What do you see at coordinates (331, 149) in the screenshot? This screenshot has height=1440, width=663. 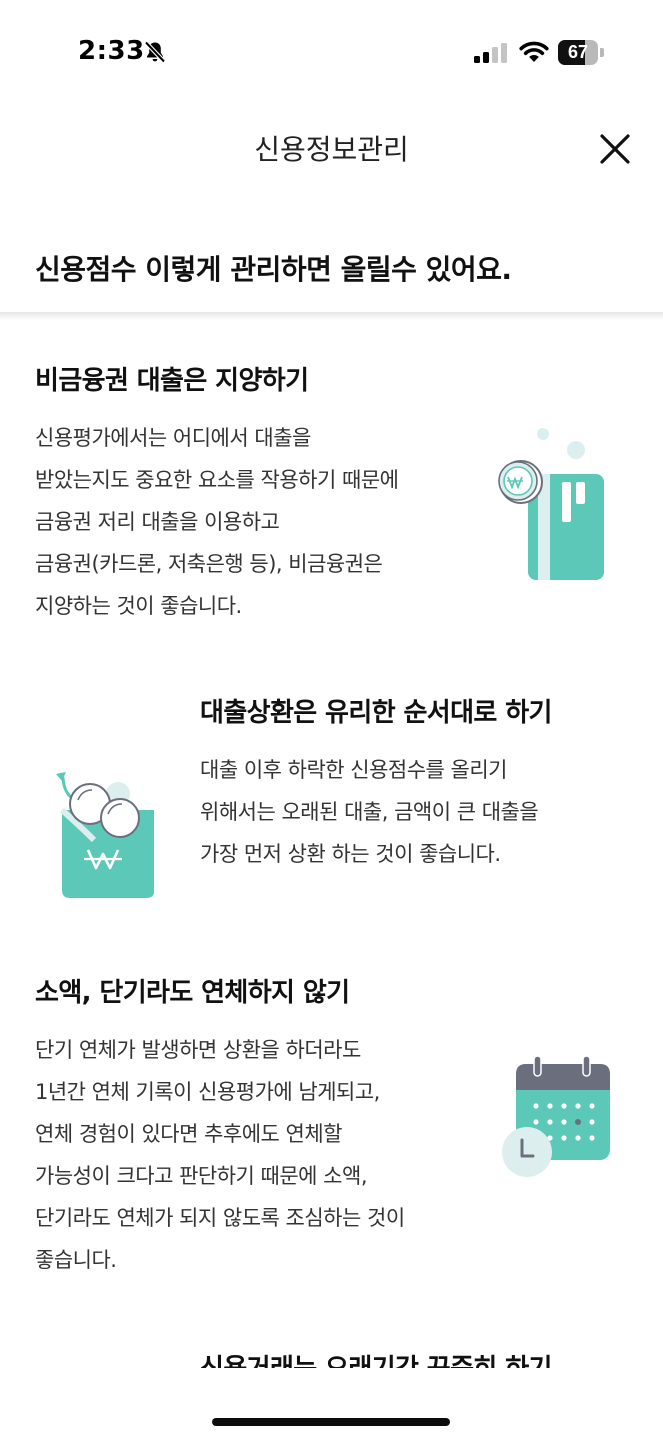 I see `page-title: 신용정보관리` at bounding box center [331, 149].